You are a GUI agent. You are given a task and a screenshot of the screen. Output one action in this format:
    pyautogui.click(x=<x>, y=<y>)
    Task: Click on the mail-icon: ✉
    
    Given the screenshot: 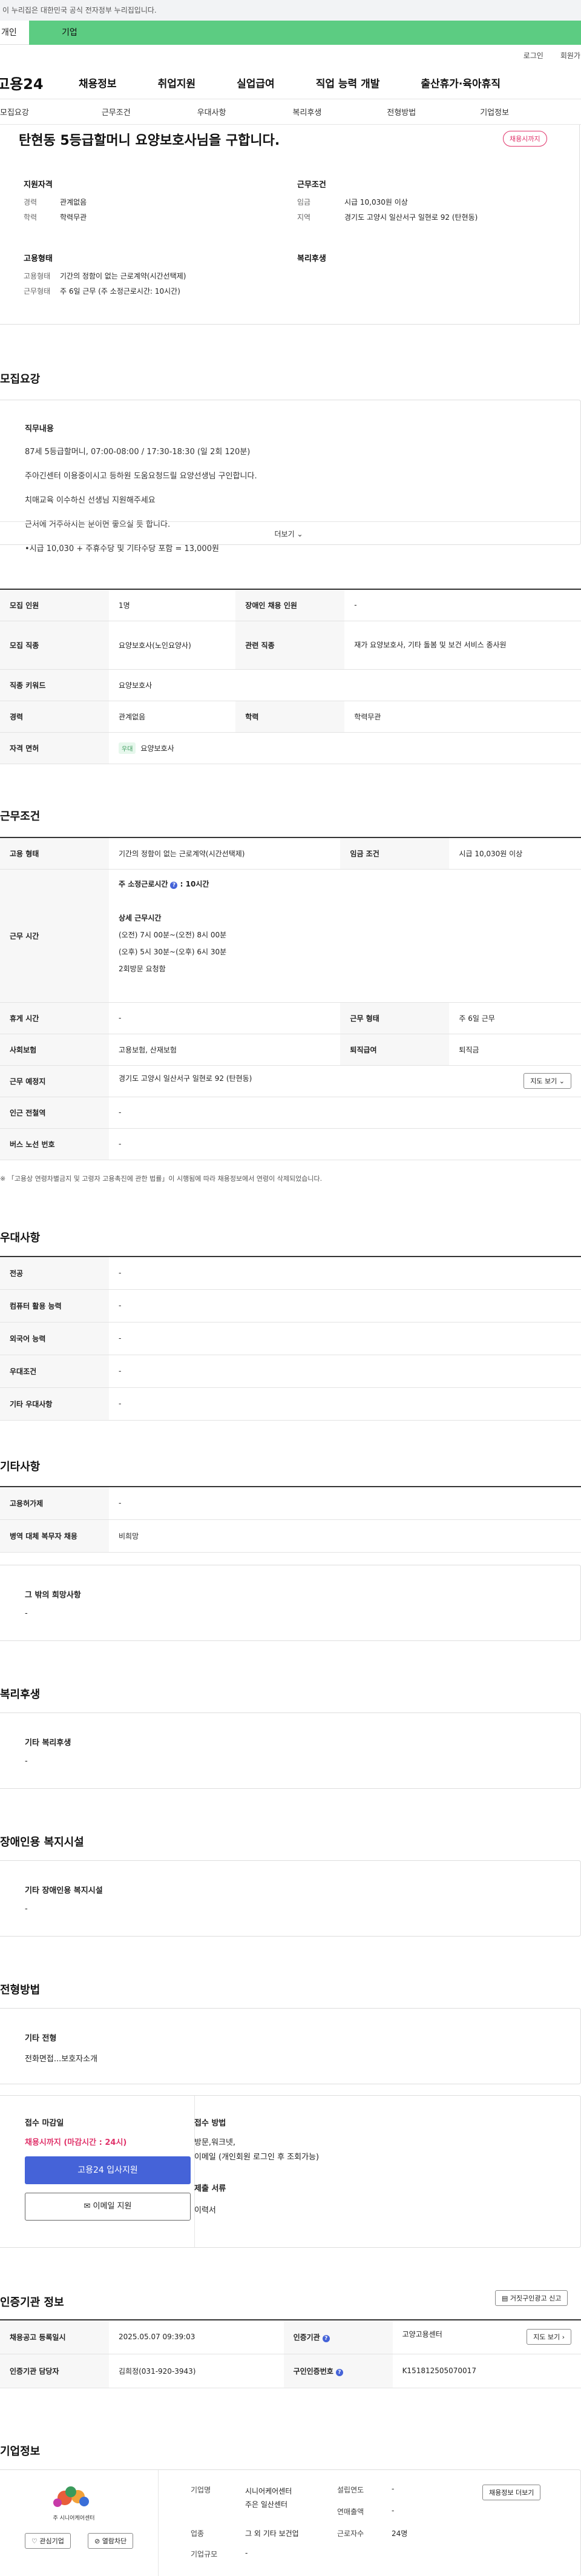 What is the action you would take?
    pyautogui.click(x=87, y=2206)
    